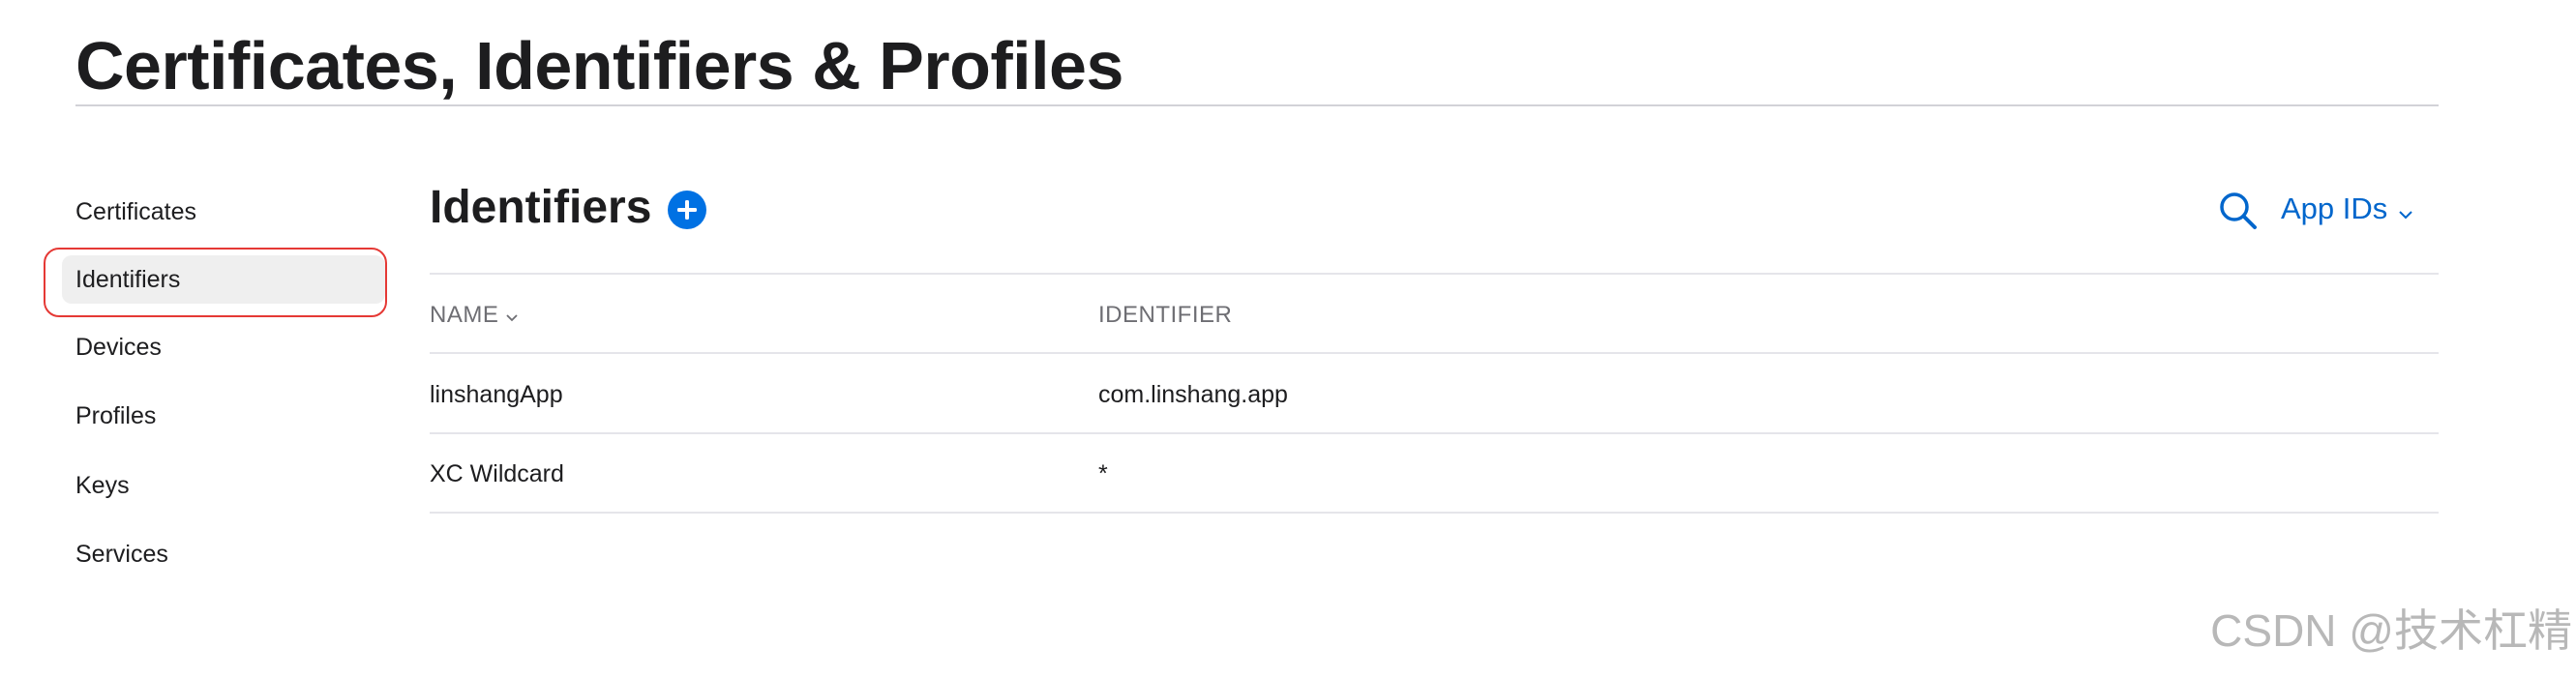 The width and height of the screenshot is (2576, 677). Describe the element at coordinates (599, 65) in the screenshot. I see `page-title: Certificates, Identifiers & Profiles` at that location.